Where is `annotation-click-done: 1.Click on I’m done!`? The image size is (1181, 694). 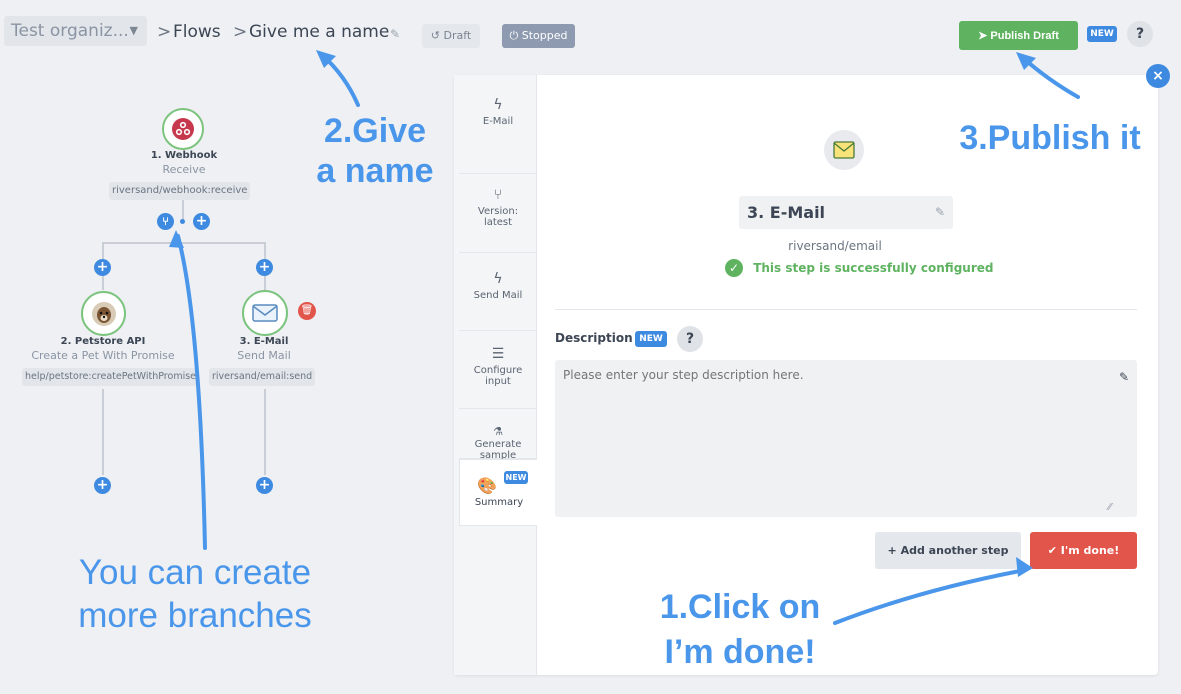 annotation-click-done: 1.Click on I’m done! is located at coordinates (740, 629).